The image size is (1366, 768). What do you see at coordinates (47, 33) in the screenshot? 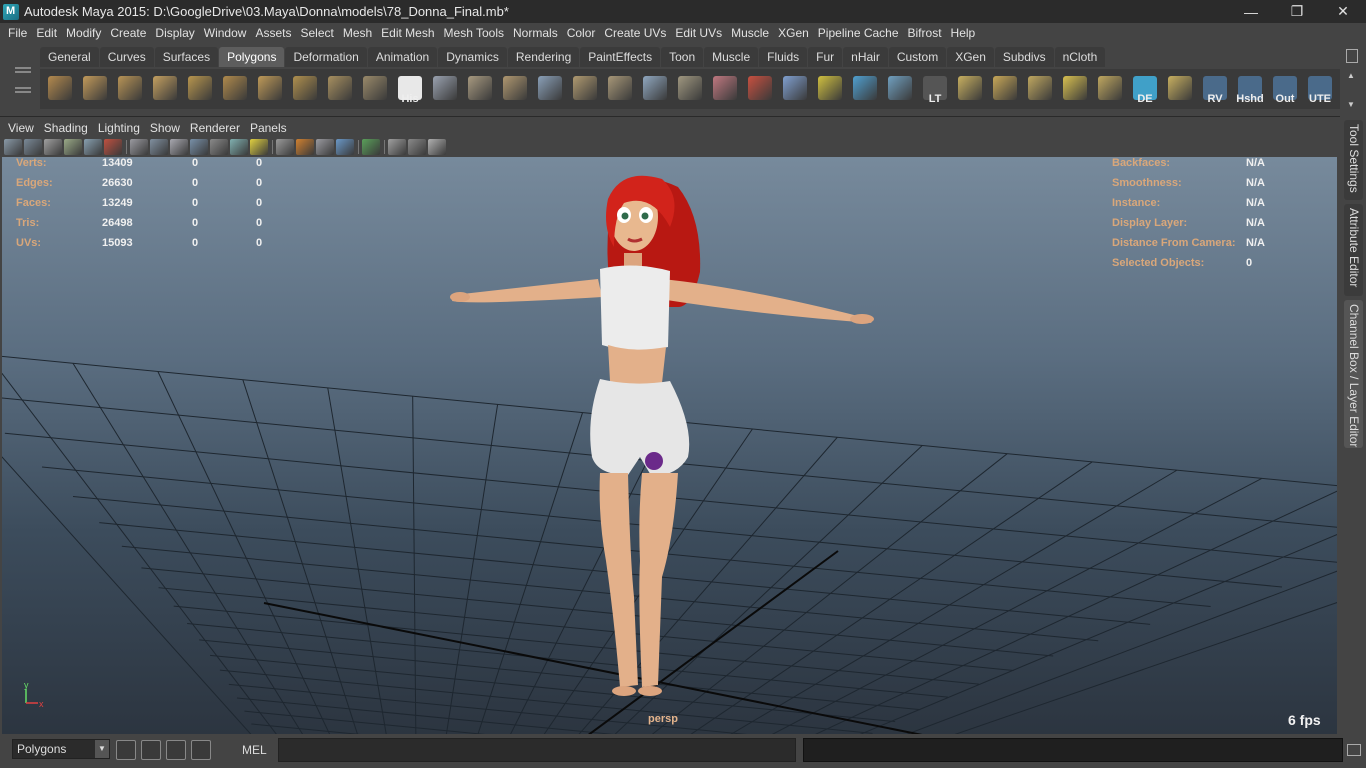
I see `menu-edit: Edit` at bounding box center [47, 33].